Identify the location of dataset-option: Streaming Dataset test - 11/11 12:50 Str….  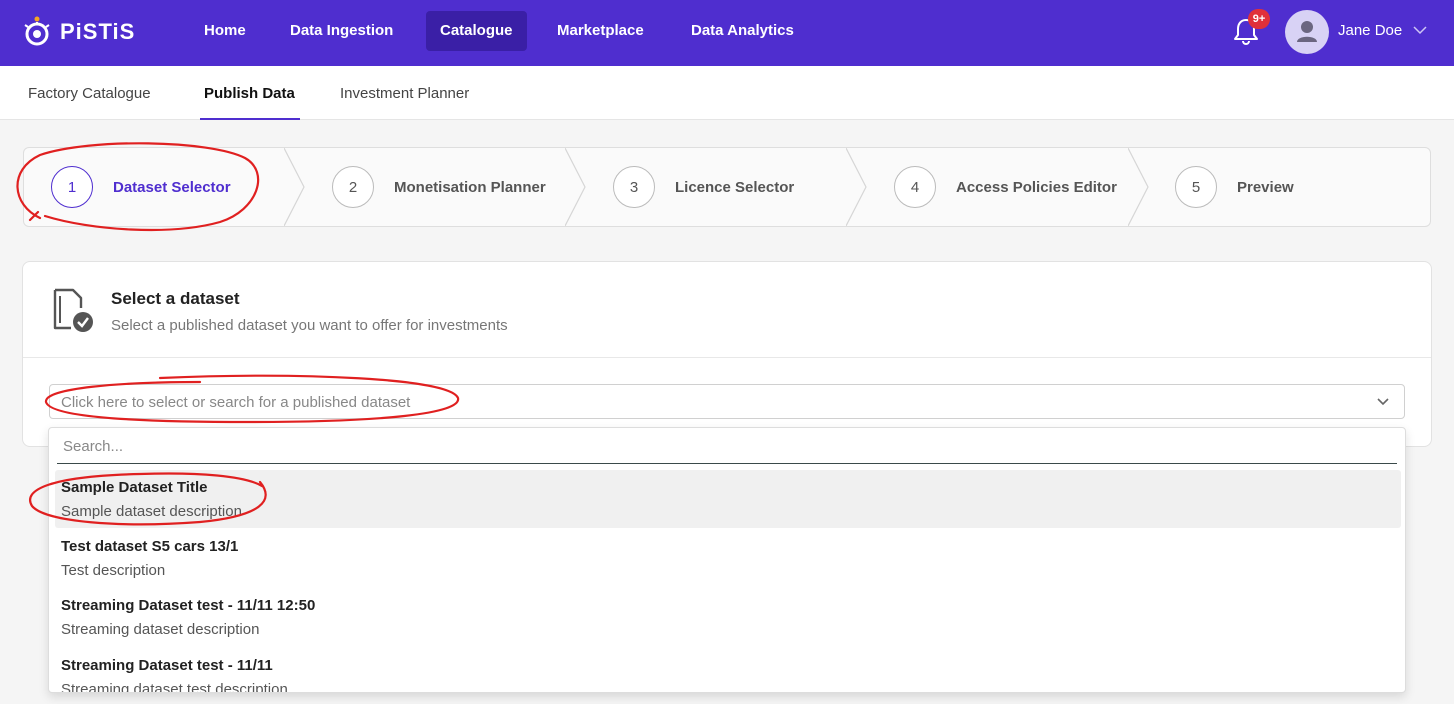
(728, 617).